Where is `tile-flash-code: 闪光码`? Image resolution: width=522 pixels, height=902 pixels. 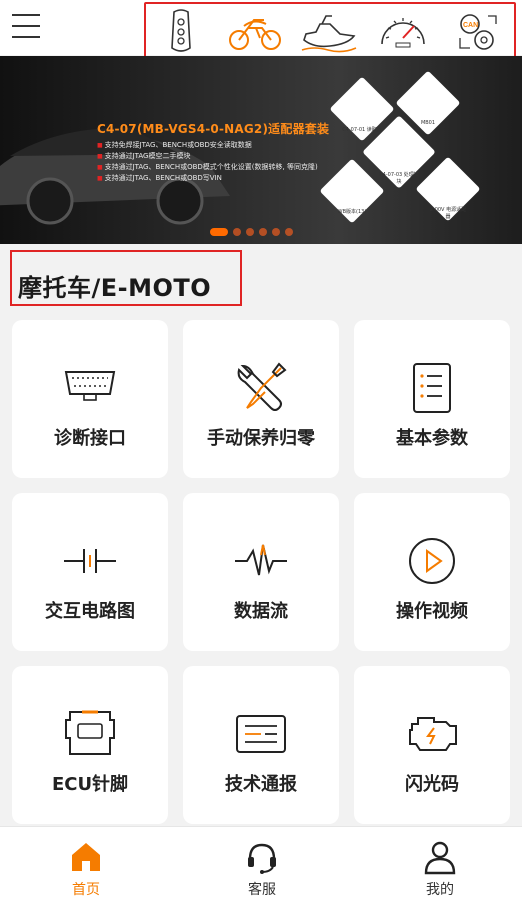
tile-flash-code: 闪光码 is located at coordinates (432, 745).